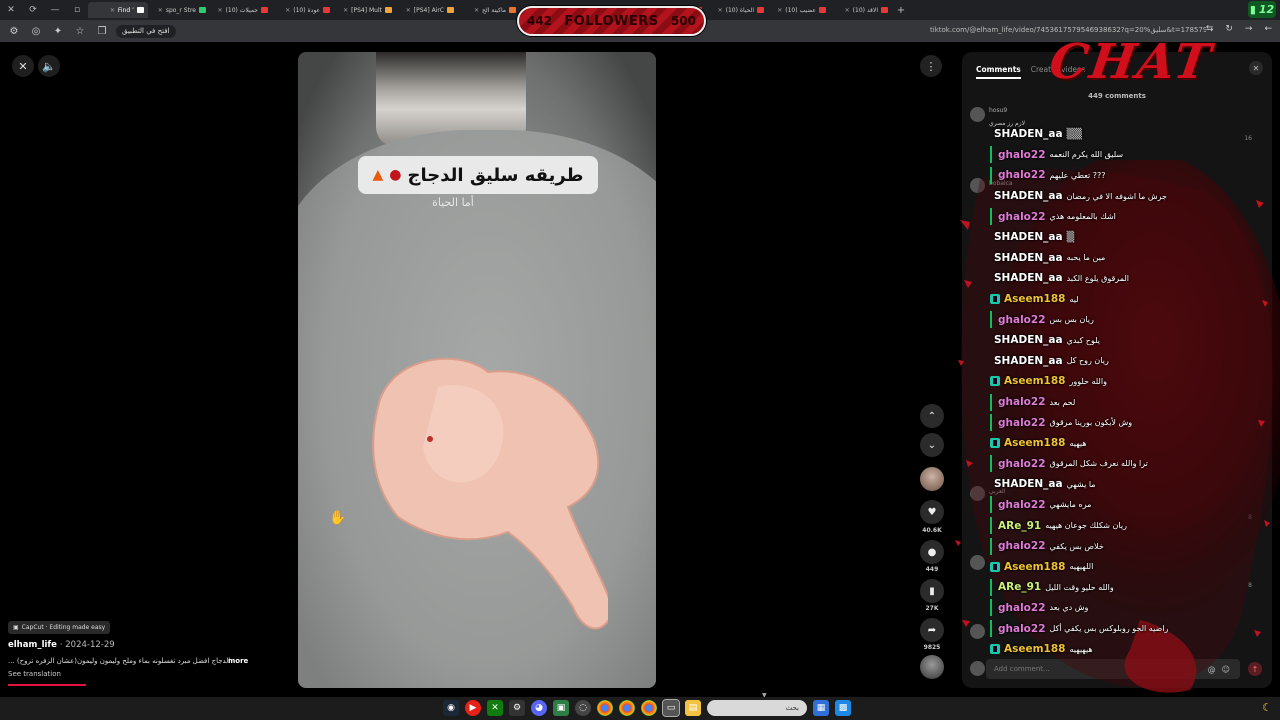  Describe the element at coordinates (931, 66) in the screenshot. I see `more-options-button: ⋮` at that location.